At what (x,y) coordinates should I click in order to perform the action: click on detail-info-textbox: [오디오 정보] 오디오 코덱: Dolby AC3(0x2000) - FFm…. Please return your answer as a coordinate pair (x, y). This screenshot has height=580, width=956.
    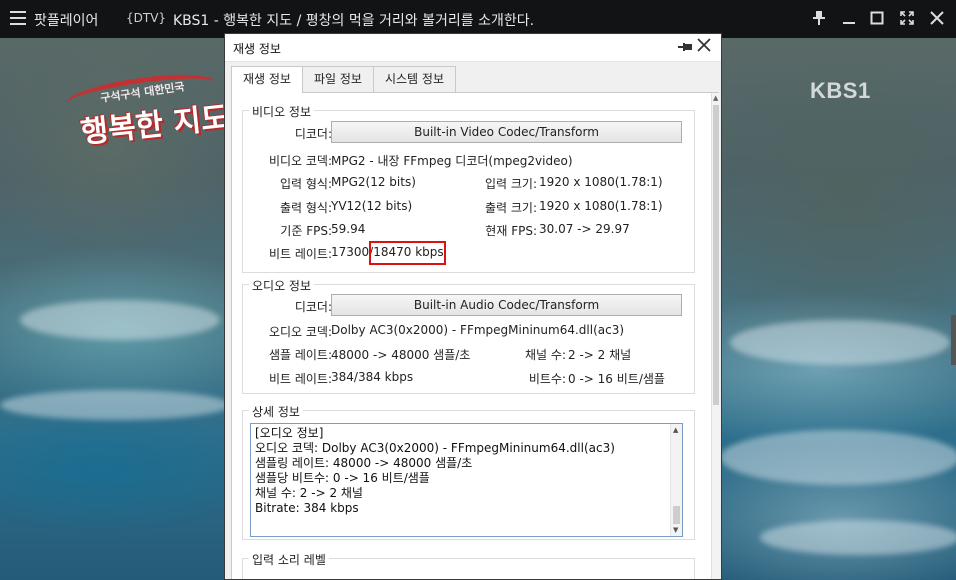
    Looking at the image, I should click on (466, 480).